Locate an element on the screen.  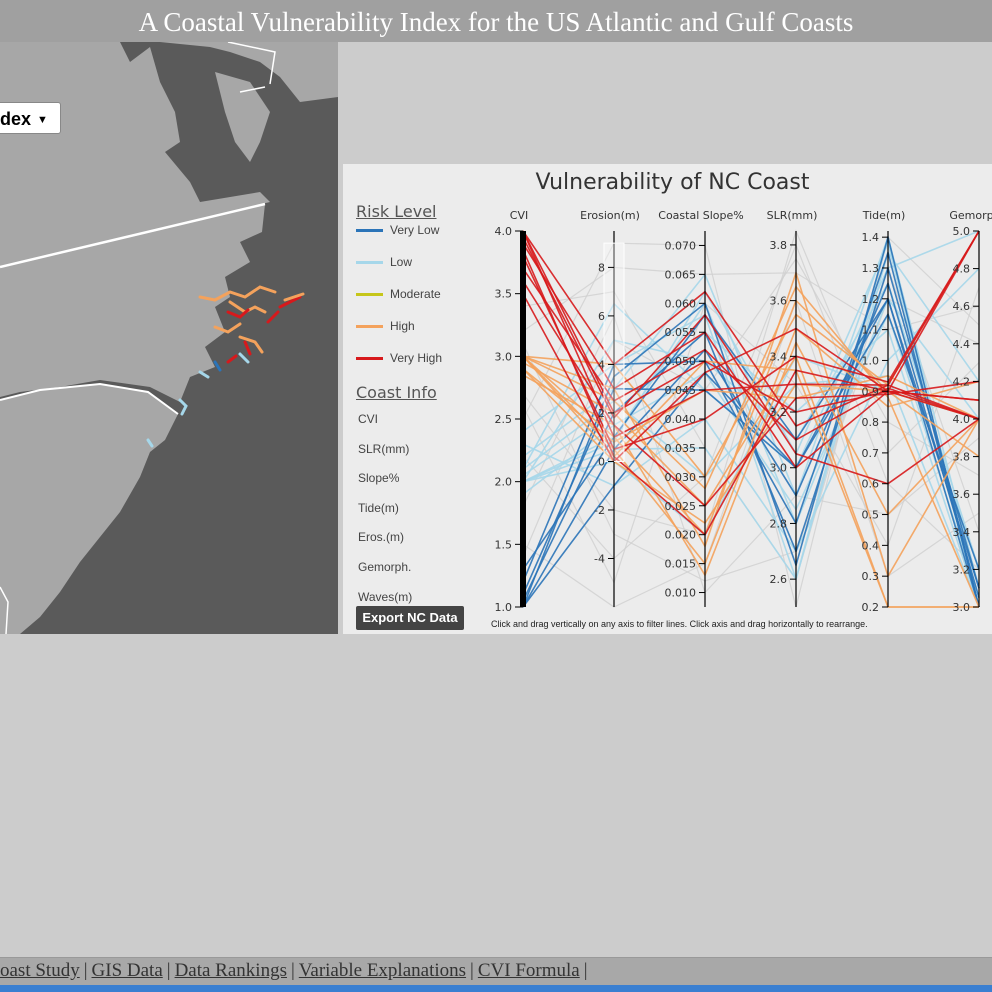
tick-label: 1.3 is located at coordinates (871, 268).